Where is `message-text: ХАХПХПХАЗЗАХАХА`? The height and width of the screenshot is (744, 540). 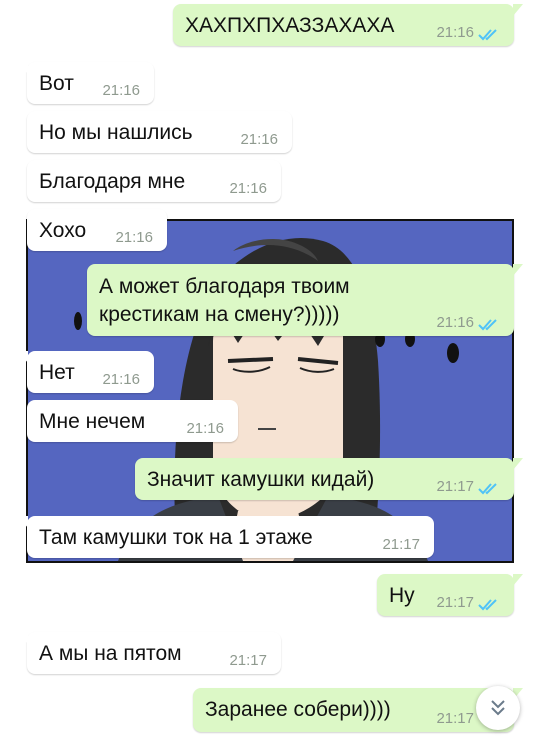 message-text: ХАХПХПХАЗЗАХАХА is located at coordinates (290, 25).